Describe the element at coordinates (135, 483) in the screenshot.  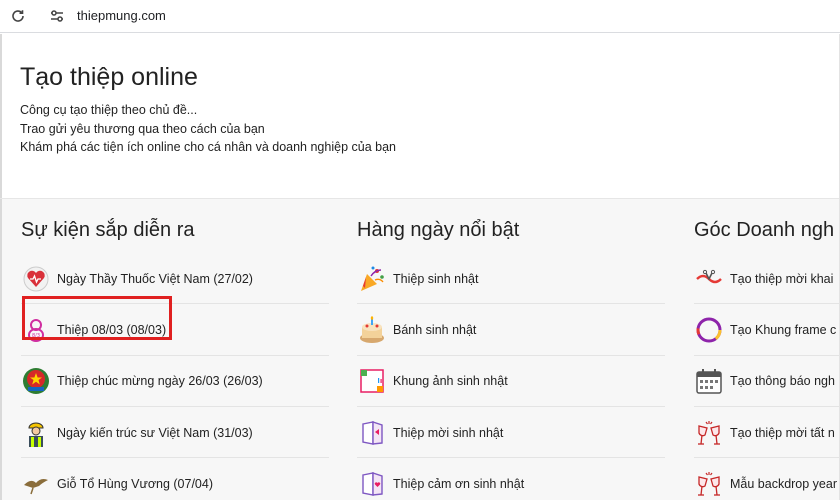
I see `list-item-label: Giỗ Tổ Hùng Vương (07/04)` at that location.